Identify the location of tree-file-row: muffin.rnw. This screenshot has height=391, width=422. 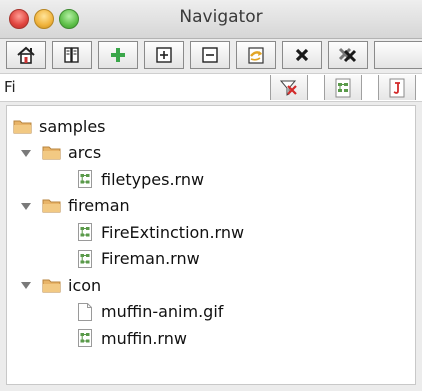
(132, 338).